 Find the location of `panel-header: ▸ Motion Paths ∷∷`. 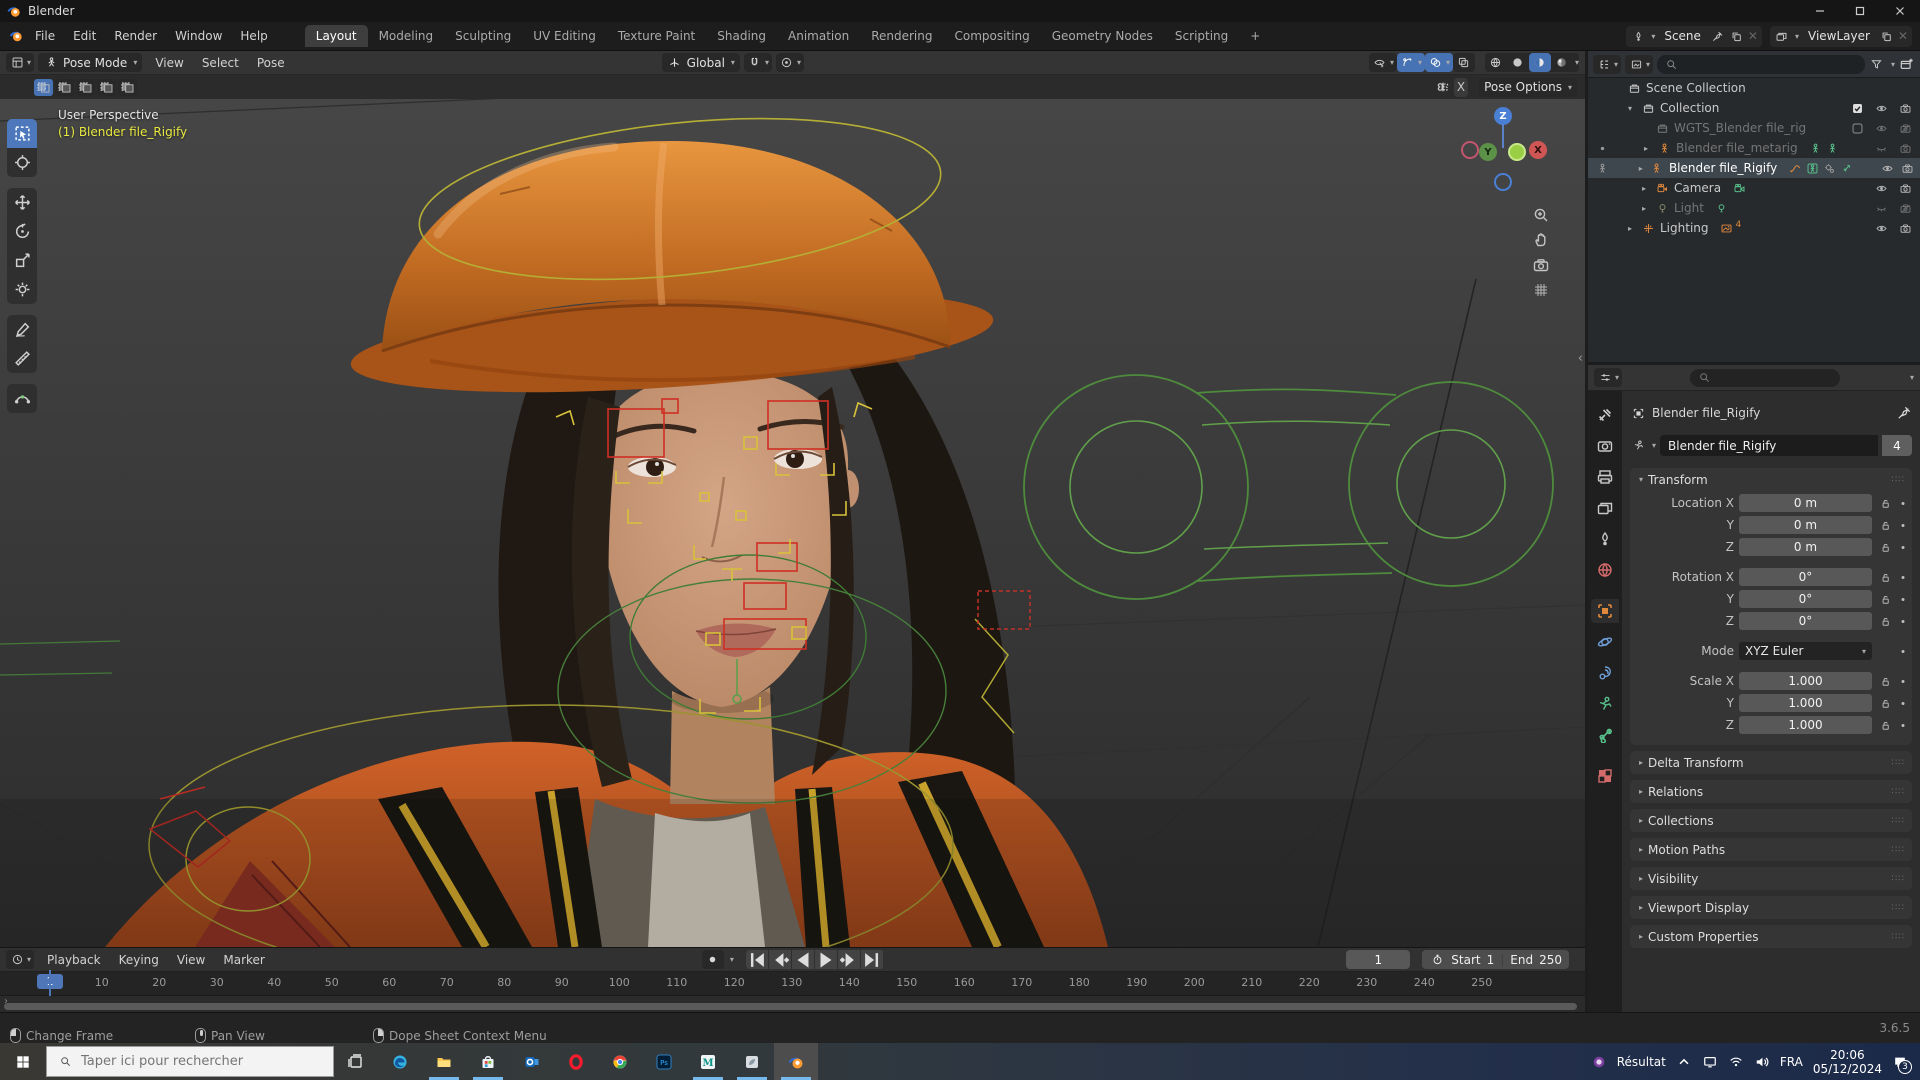

panel-header: ▸ Motion Paths ∷∷ is located at coordinates (1771, 849).